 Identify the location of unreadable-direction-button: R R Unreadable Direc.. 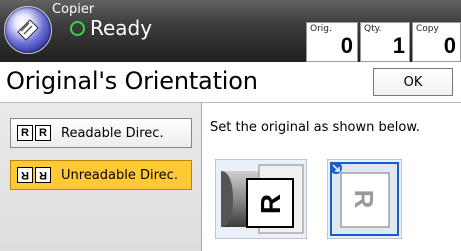
(101, 175).